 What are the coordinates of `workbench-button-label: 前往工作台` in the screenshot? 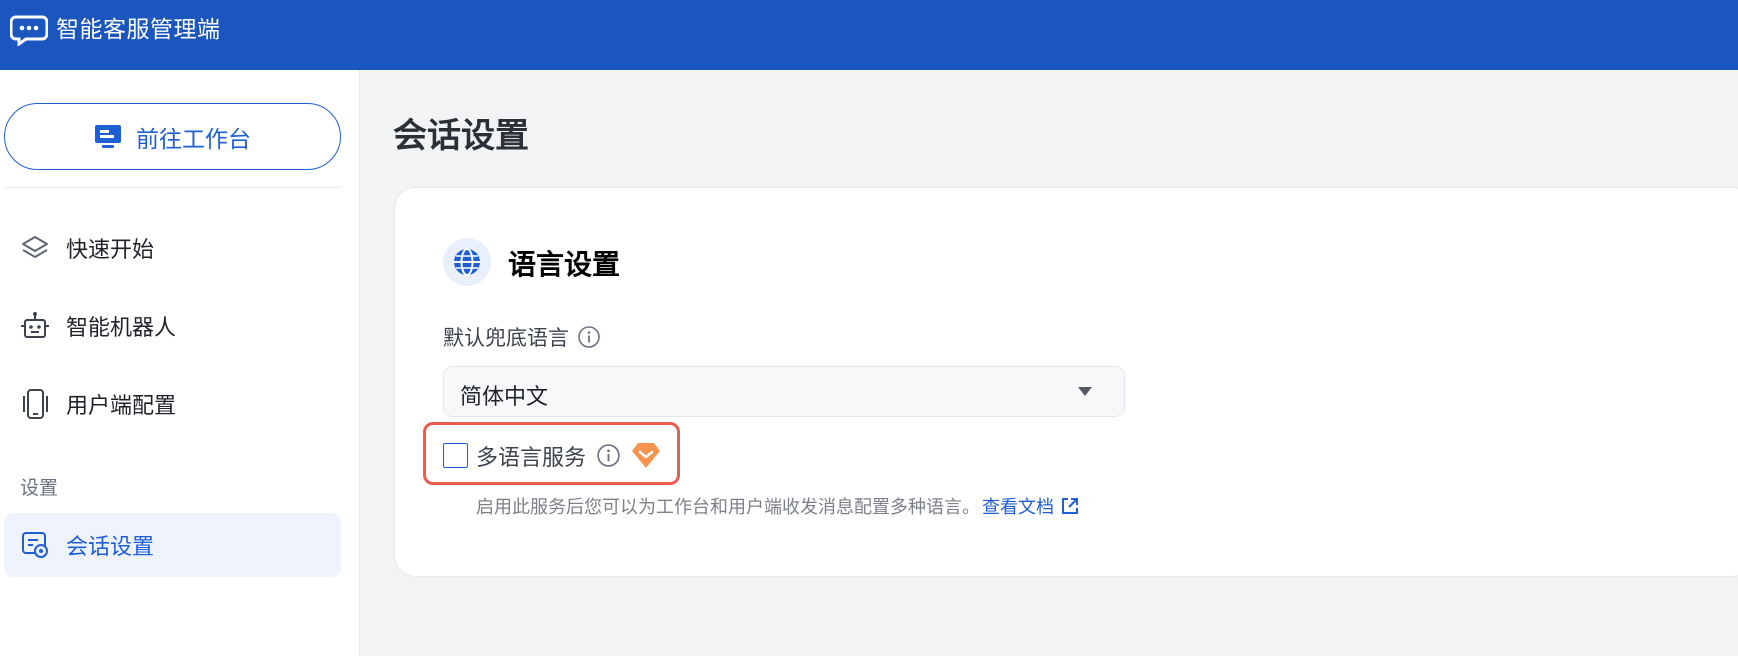 It's located at (193, 139).